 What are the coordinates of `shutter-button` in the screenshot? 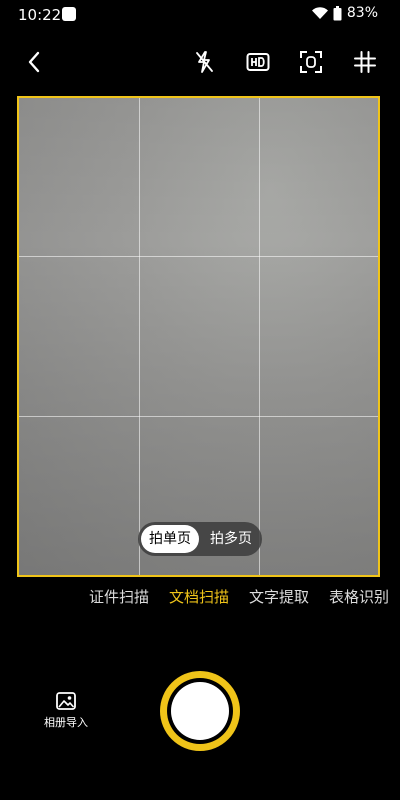 It's located at (200, 711).